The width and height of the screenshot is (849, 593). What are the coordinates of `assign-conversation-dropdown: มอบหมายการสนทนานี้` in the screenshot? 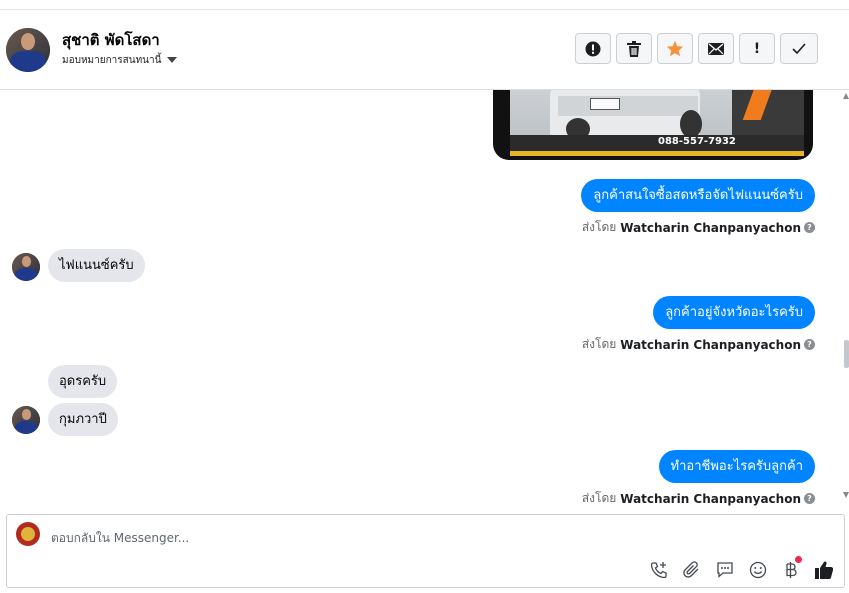 It's located at (120, 60).